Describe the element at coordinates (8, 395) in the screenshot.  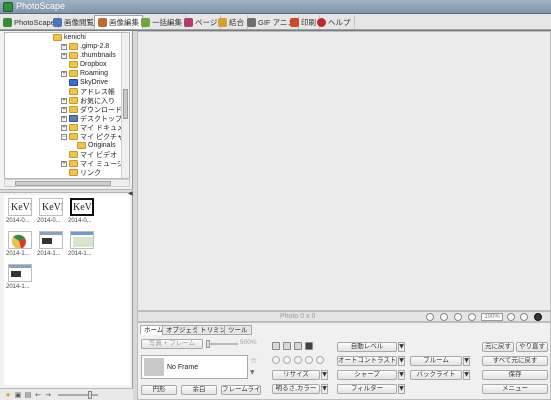
I see `star-icon: ★` at that location.